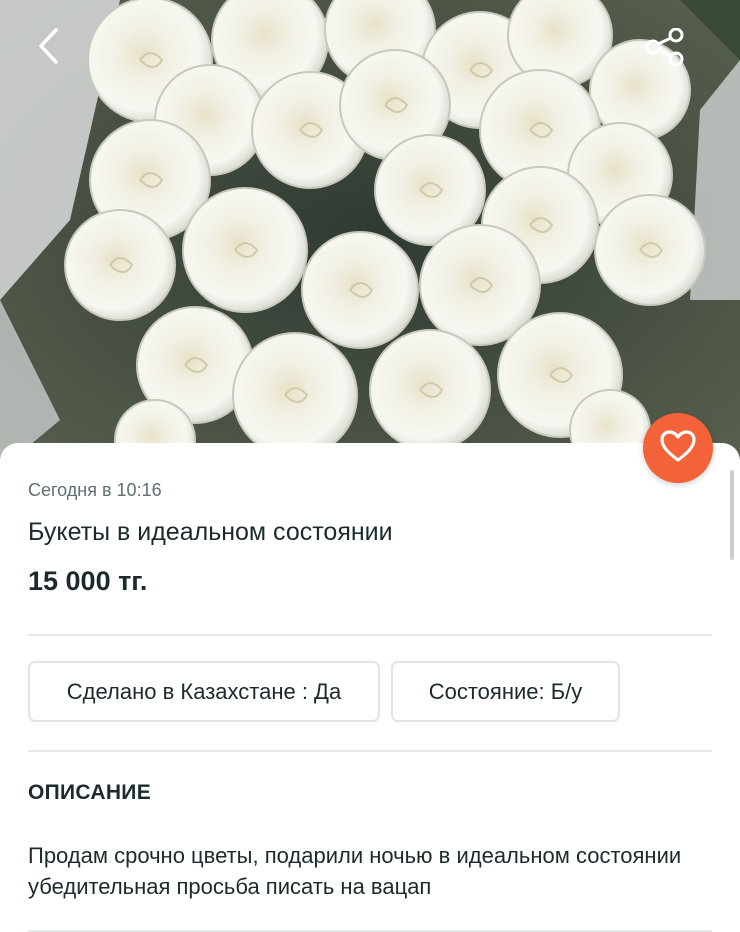 Image resolution: width=740 pixels, height=932 pixels. I want to click on listing-title: Букеты в идеальном состоянии, so click(210, 532).